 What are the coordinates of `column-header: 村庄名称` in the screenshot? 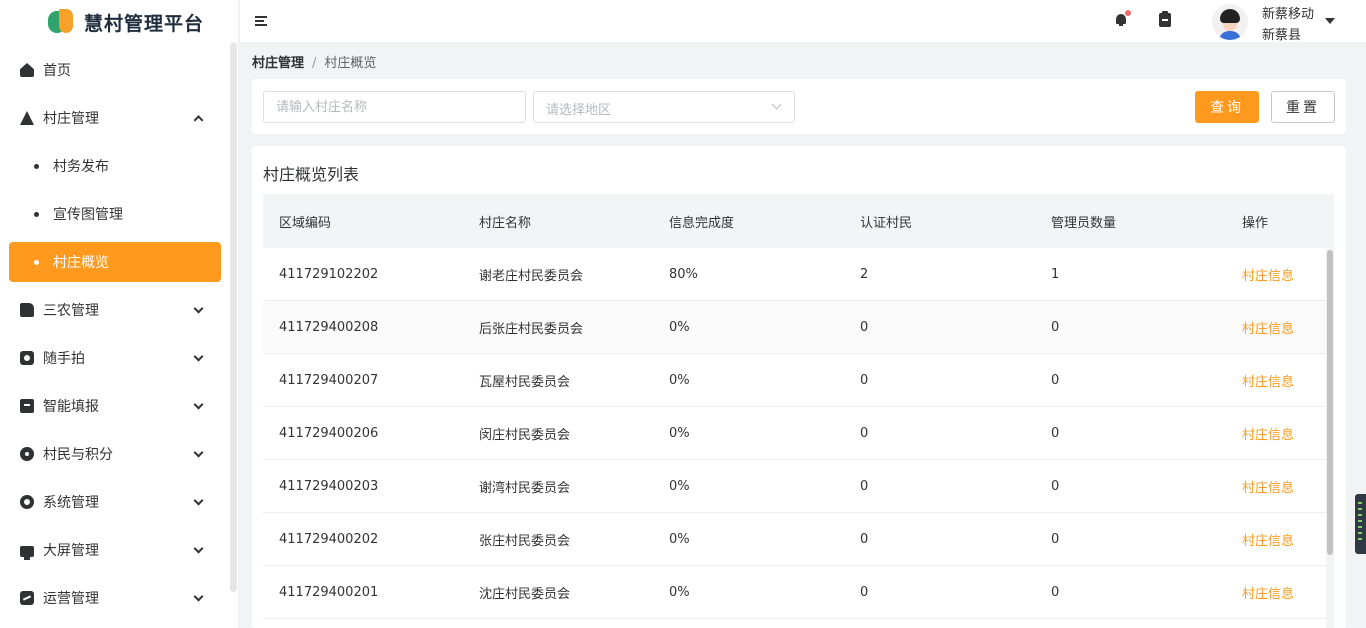 It's located at (505, 223).